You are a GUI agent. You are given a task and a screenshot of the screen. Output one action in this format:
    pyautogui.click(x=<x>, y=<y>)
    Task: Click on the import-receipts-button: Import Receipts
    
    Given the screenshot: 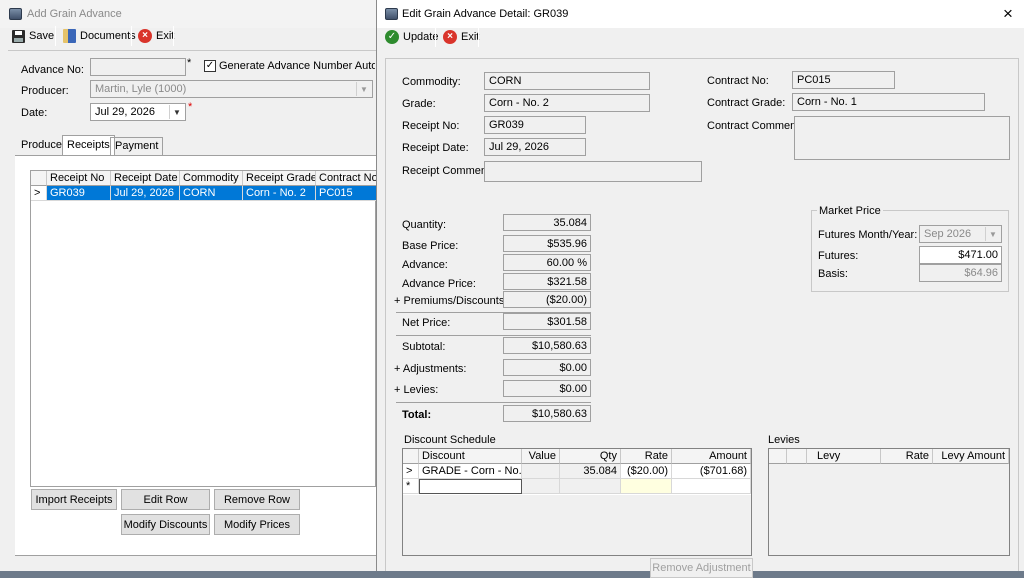 What is the action you would take?
    pyautogui.click(x=74, y=499)
    